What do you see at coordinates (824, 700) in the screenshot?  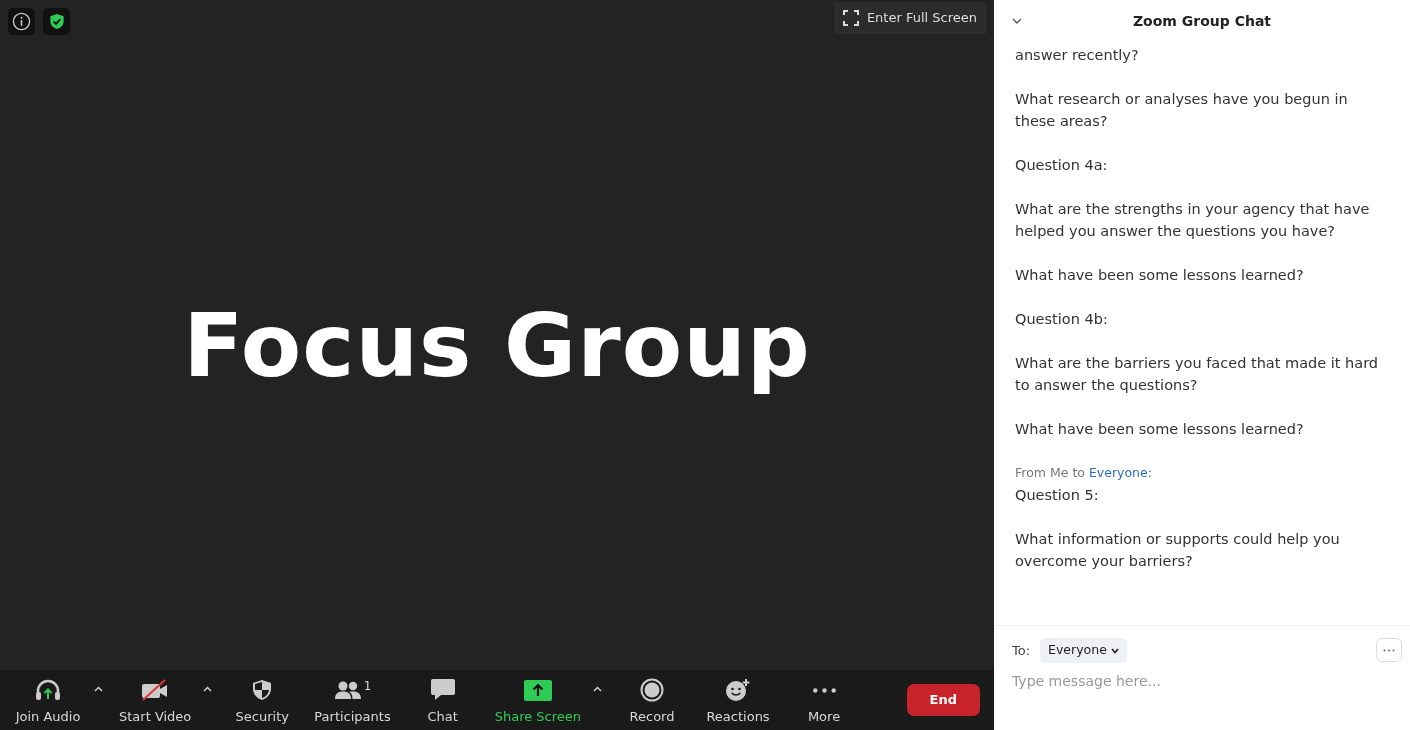 I see `toolbar-button: More` at bounding box center [824, 700].